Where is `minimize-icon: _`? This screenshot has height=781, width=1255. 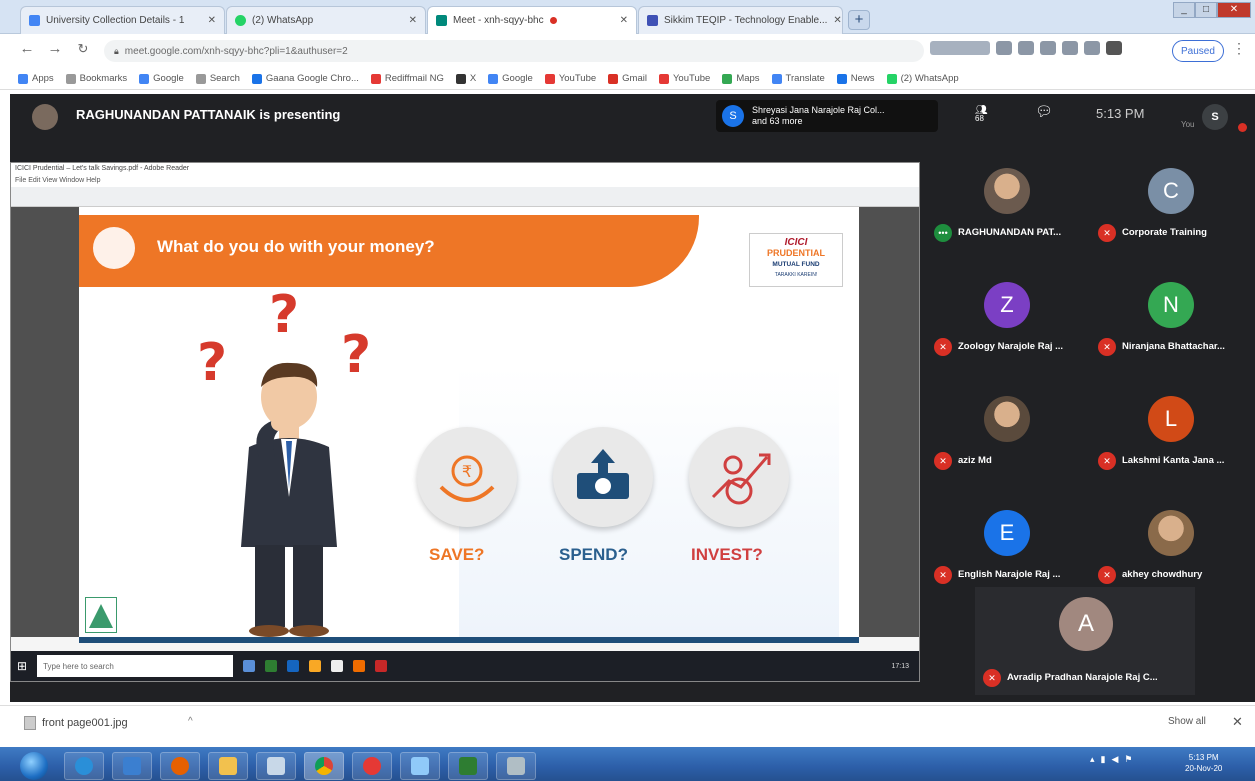 minimize-icon: _ is located at coordinates (1184, 10).